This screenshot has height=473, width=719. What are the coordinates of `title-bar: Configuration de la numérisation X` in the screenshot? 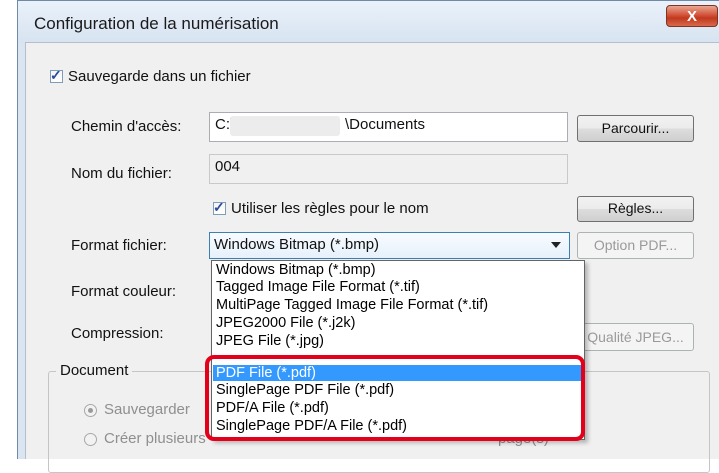 It's located at (368, 22).